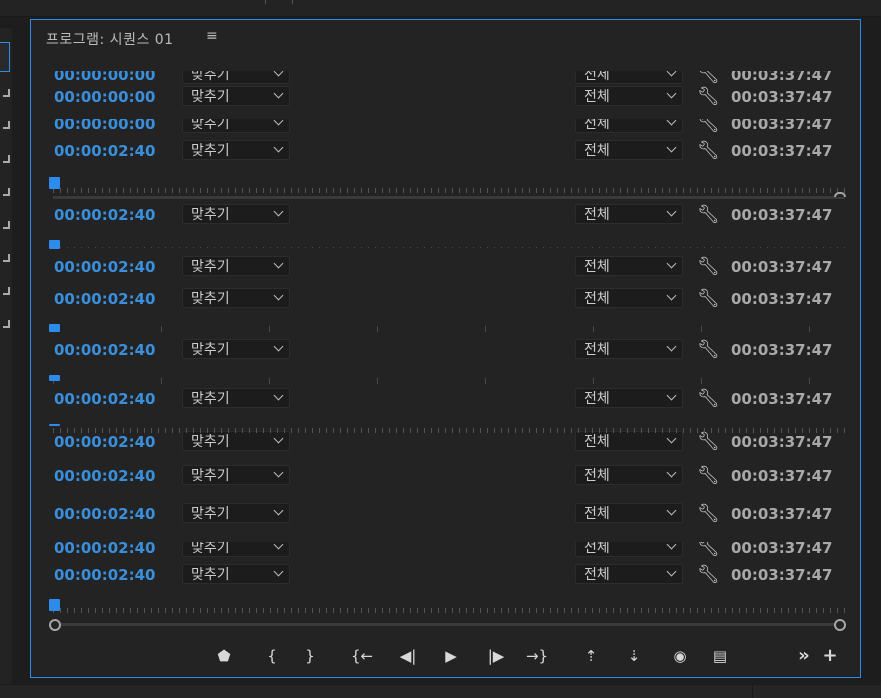 This screenshot has height=698, width=881. Describe the element at coordinates (537, 656) in the screenshot. I see `go-to-out-icon: →}` at that location.